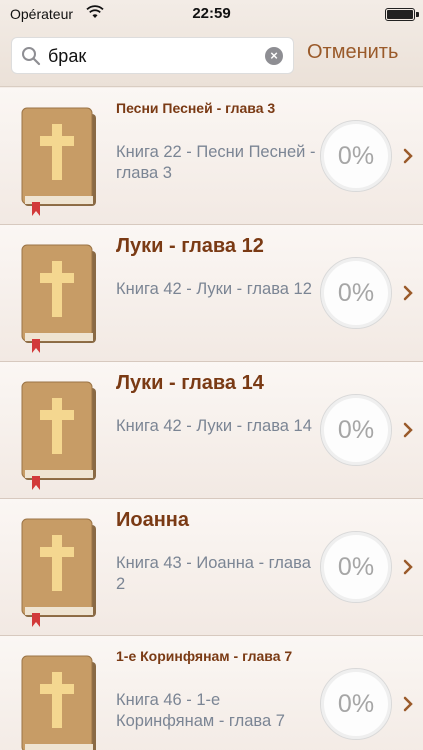 The width and height of the screenshot is (423, 750). What do you see at coordinates (200, 710) in the screenshot?
I see `result-subtitle: Книга 46 - 1-е Коринфянам - глава 7` at bounding box center [200, 710].